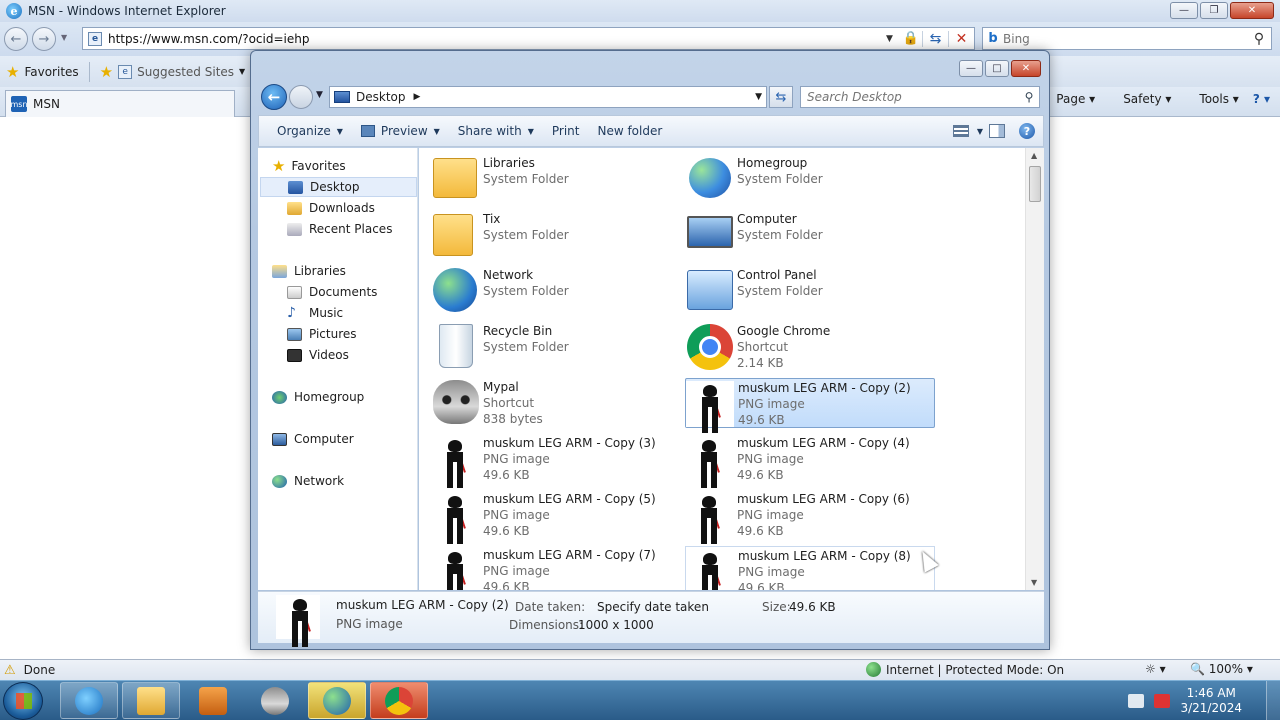  I want to click on safety-menu: Safety ▾, so click(1140, 99).